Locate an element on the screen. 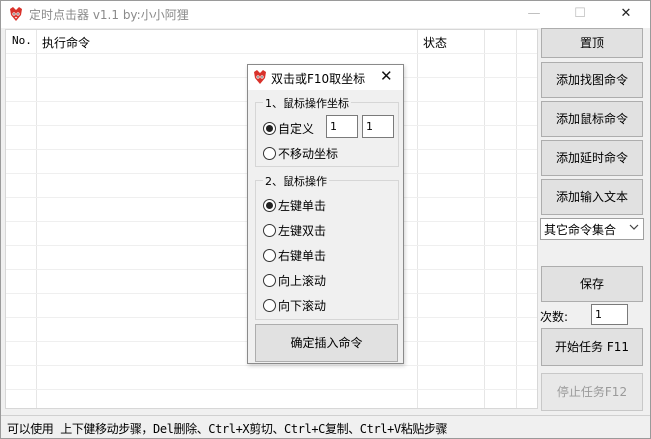 The width and height of the screenshot is (651, 439). radio-scroll-up: 向上滚动 is located at coordinates (294, 280).